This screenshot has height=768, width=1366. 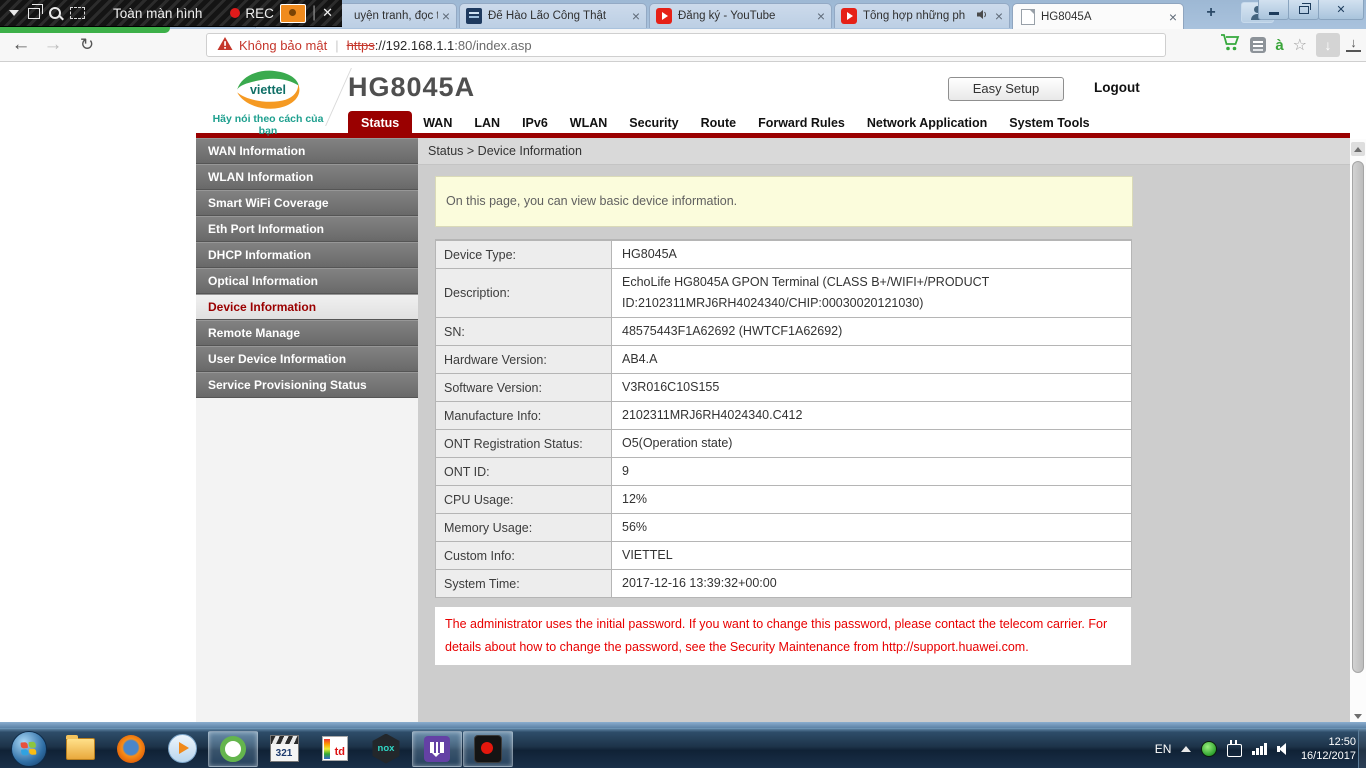 I want to click on mpc-hc-icon: 321, so click(x=284, y=749).